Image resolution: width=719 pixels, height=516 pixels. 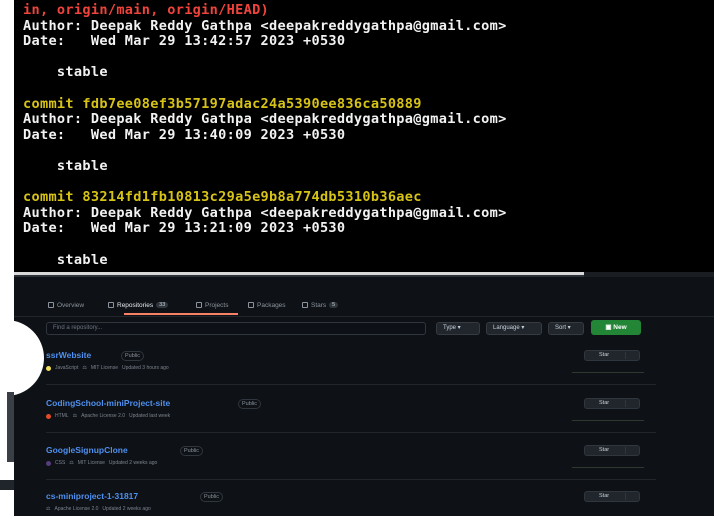 I want to click on project-icon, so click(x=199, y=305).